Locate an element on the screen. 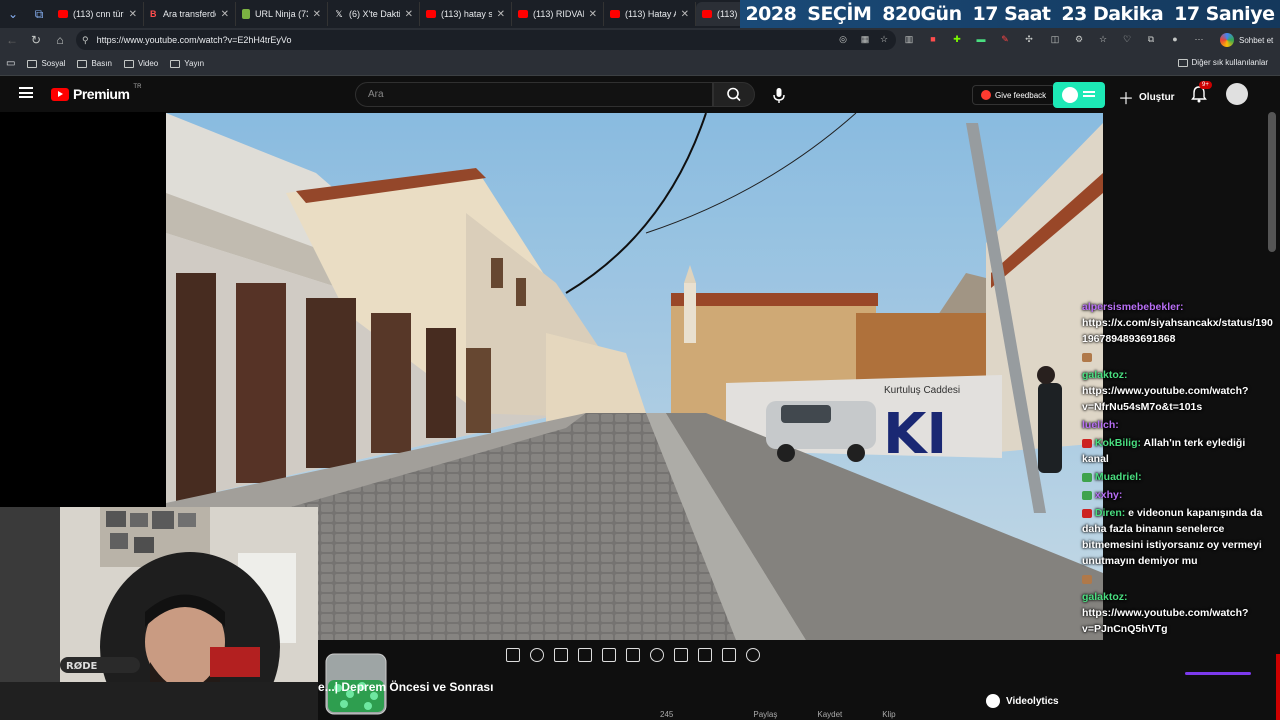  like-count: 245 is located at coordinates (666, 714).